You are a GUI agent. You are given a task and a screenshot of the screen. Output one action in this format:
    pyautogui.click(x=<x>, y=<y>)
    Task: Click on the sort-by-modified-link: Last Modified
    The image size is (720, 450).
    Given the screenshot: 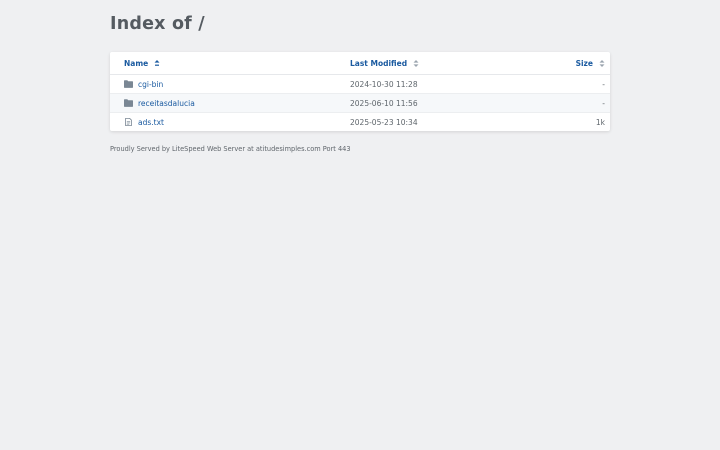 What is the action you would take?
    pyautogui.click(x=378, y=63)
    